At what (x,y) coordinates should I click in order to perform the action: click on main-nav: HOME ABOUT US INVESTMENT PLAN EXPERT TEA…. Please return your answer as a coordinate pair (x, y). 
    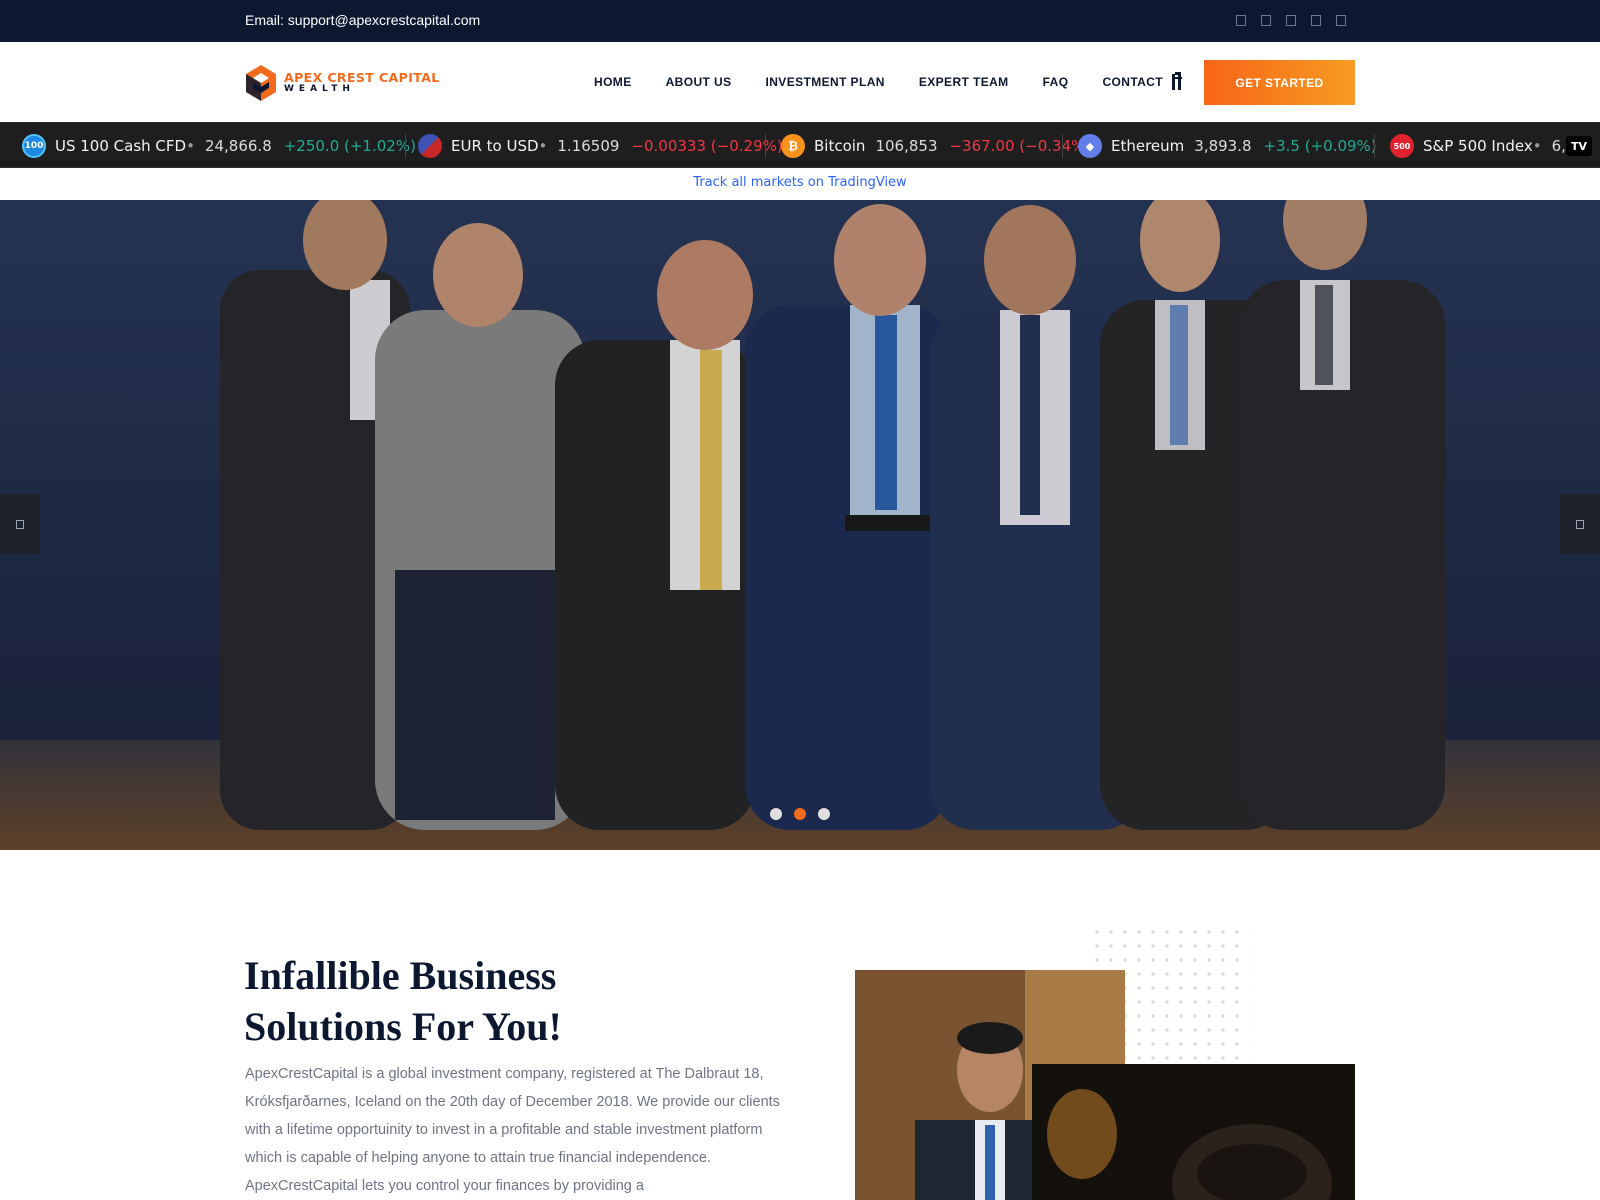
    Looking at the image, I should click on (895, 82).